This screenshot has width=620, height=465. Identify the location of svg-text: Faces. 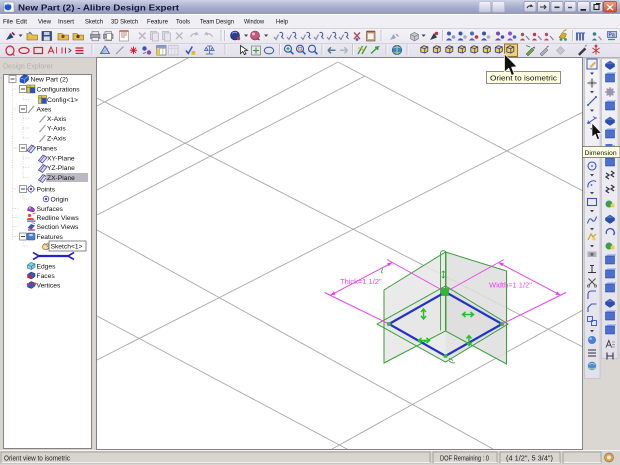
(46, 276).